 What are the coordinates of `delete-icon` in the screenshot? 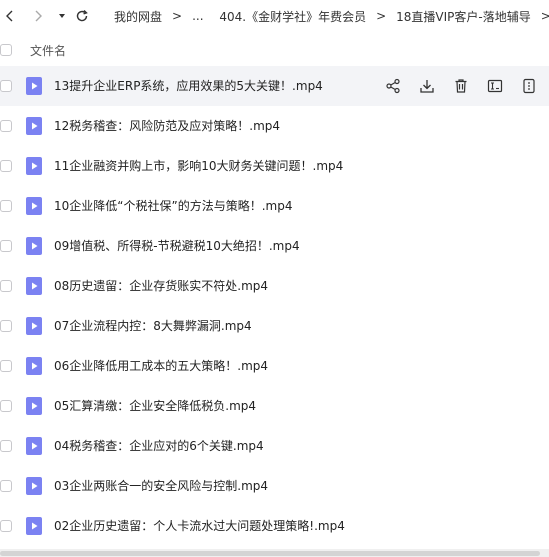 It's located at (461, 86).